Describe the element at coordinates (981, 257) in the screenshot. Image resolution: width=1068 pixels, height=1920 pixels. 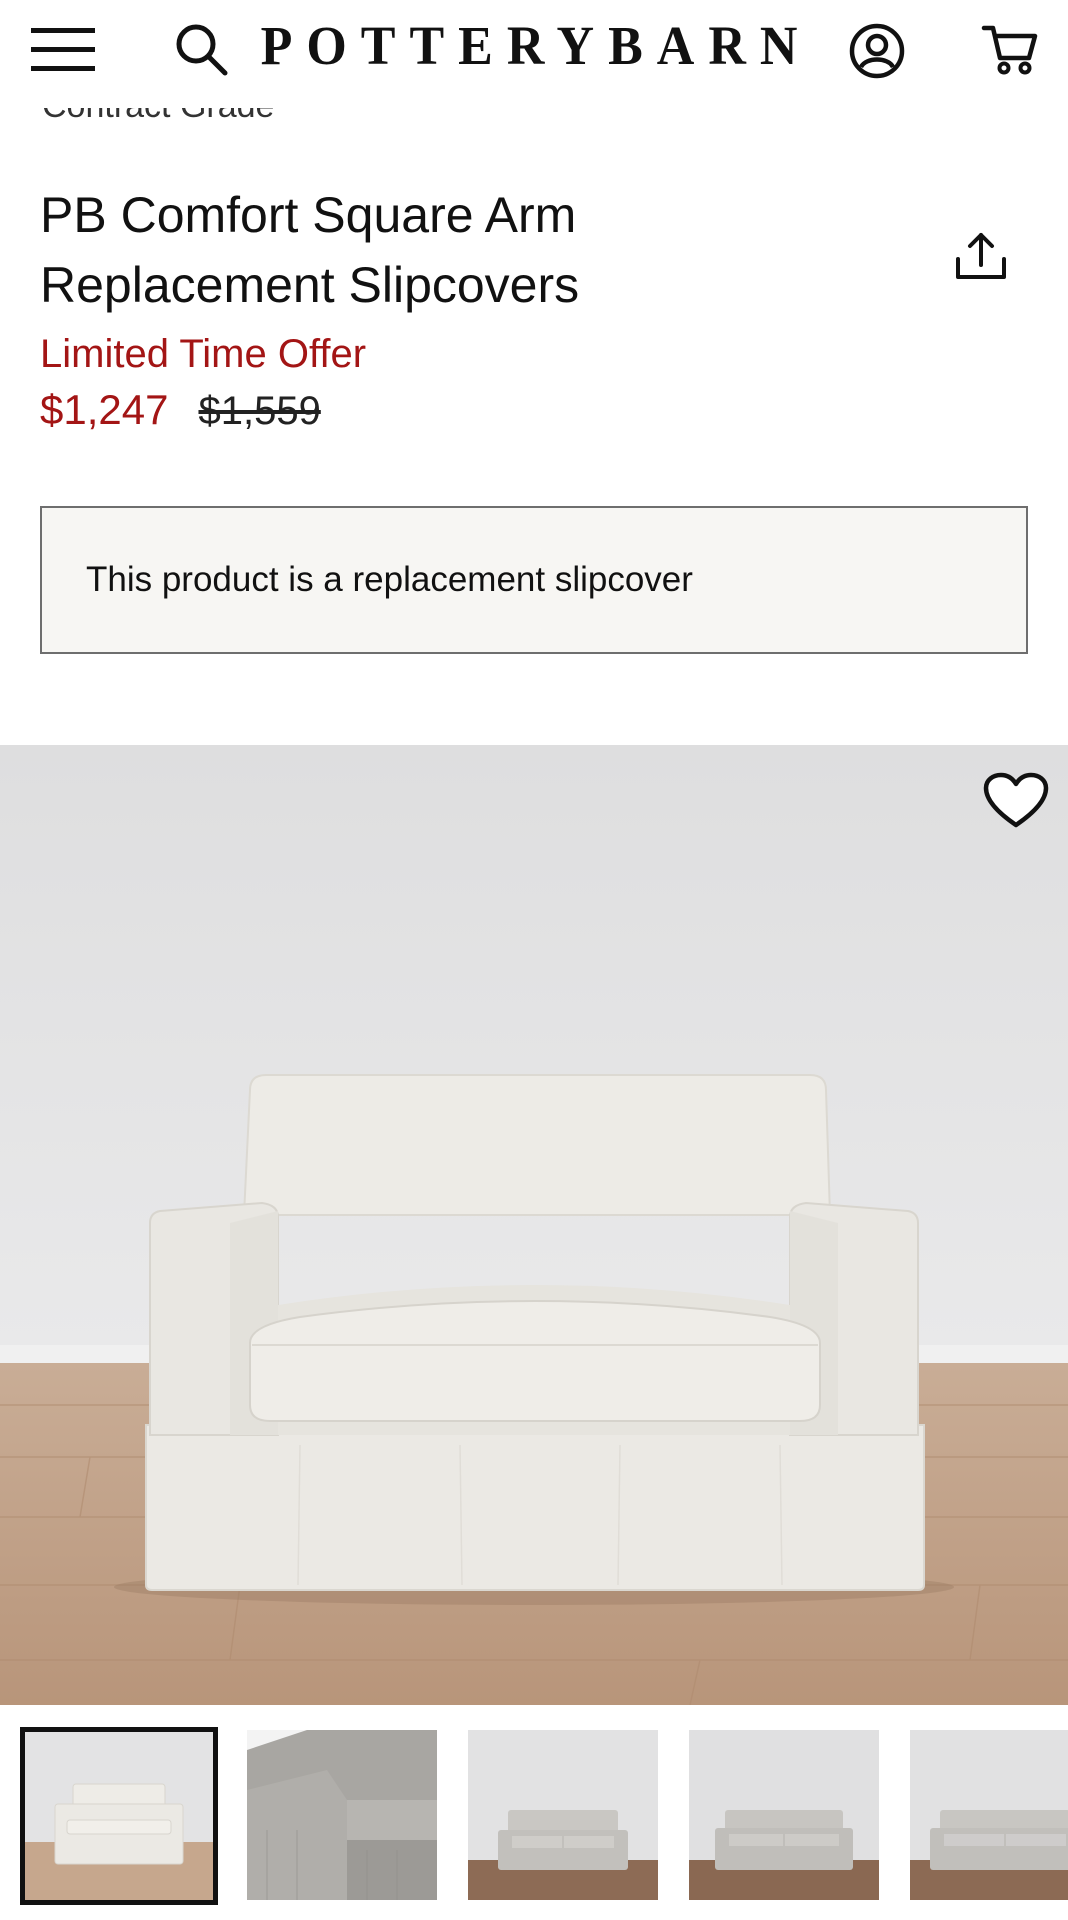
I see `share-icon` at that location.